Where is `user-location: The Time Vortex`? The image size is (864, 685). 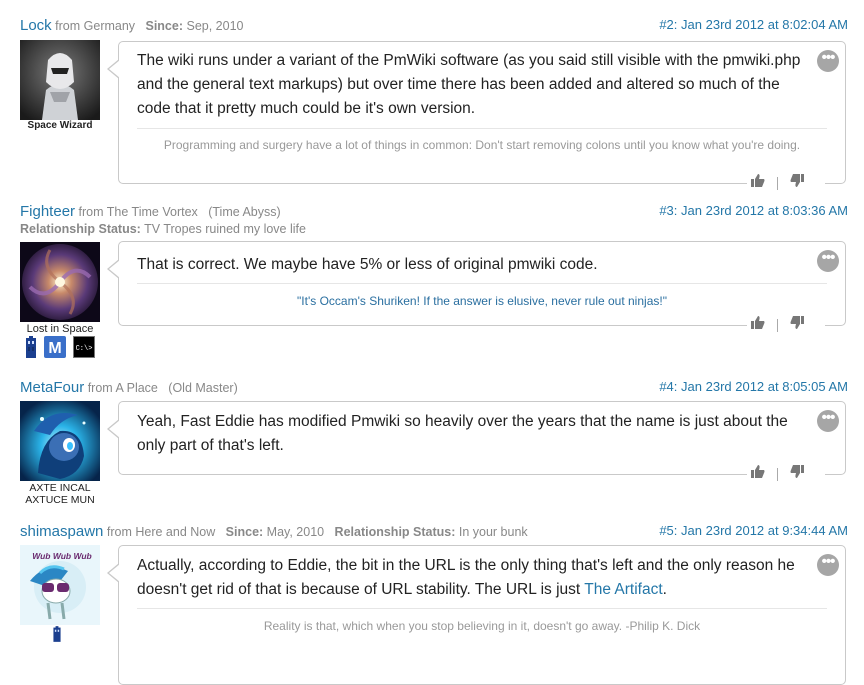 user-location: The Time Vortex is located at coordinates (152, 212).